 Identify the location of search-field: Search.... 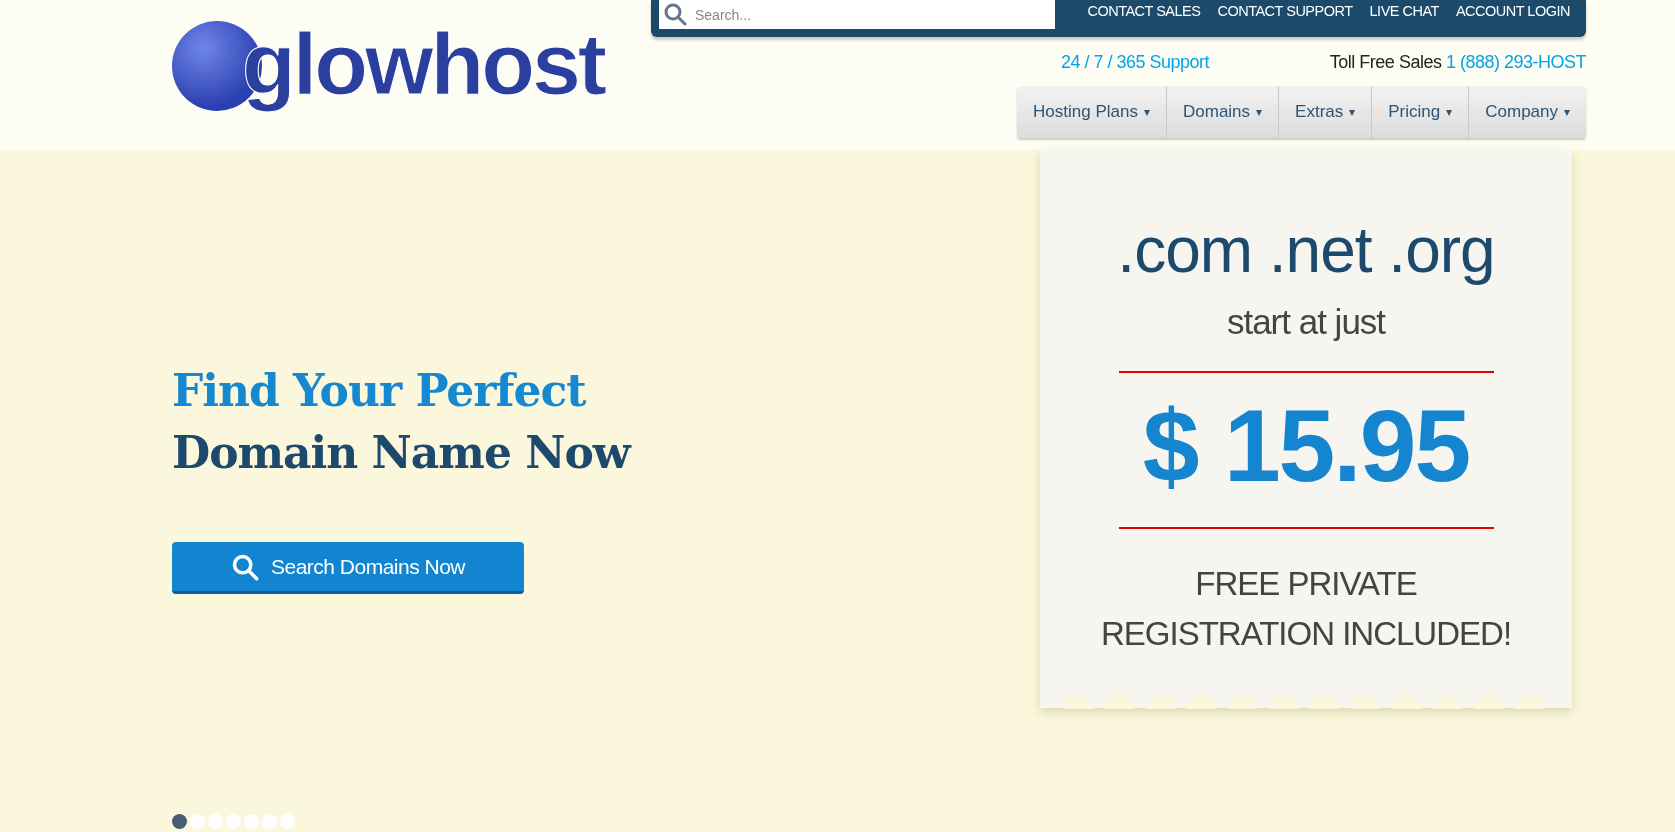
(857, 14).